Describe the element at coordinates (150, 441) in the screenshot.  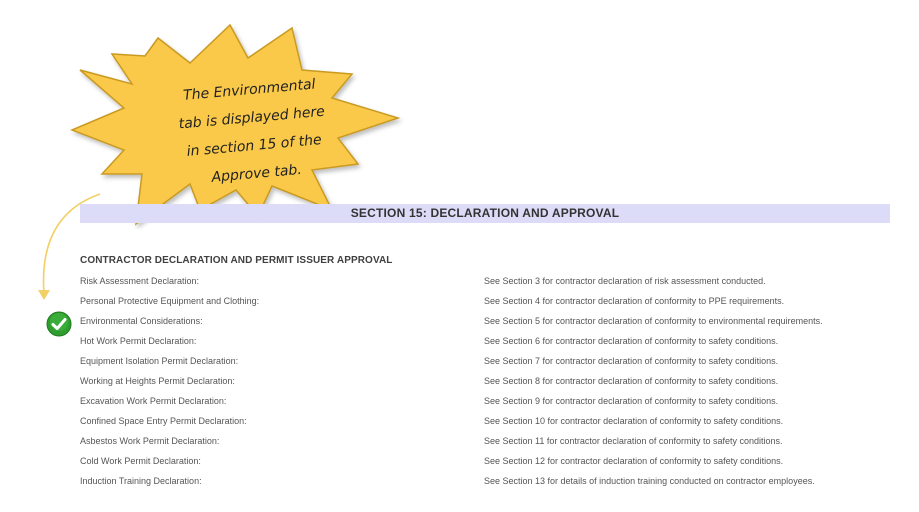
I see `declaration-label: Asbestos Work Permit Declaration:` at that location.